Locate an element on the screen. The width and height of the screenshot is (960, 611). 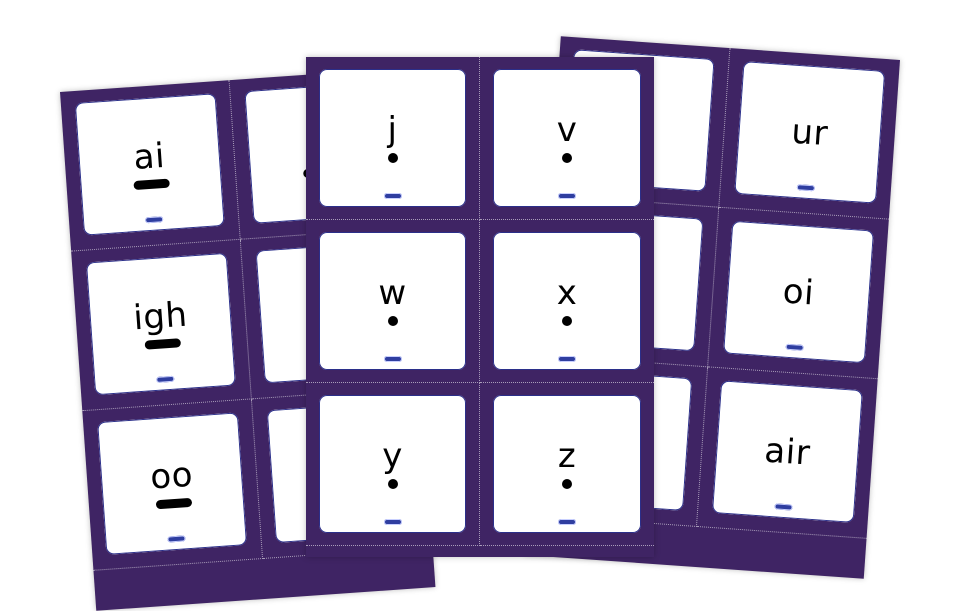
phonics-flashcard: ai is located at coordinates (149, 164).